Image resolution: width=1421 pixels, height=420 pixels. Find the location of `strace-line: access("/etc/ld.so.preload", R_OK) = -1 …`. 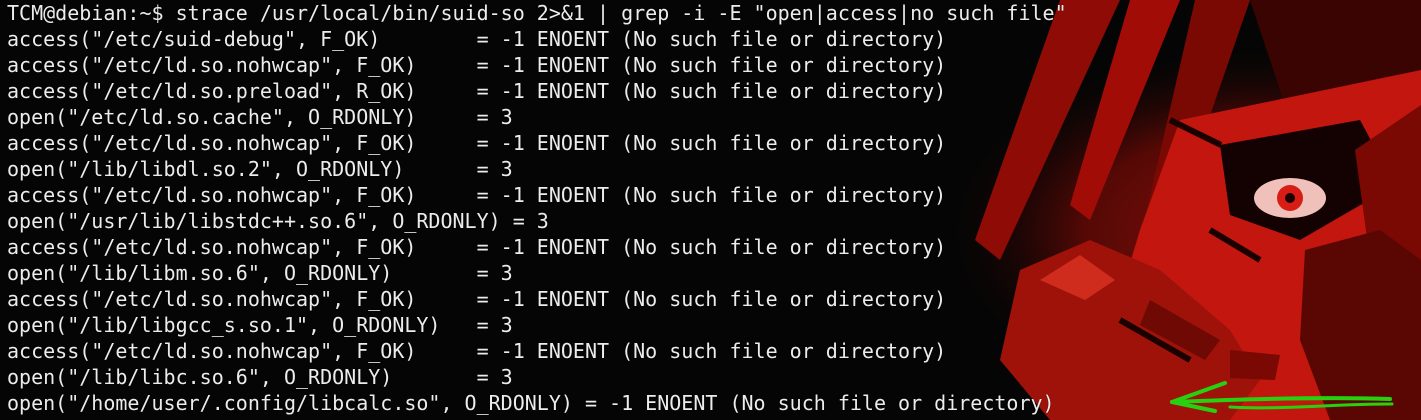

strace-line: access("/etc/ld.so.preload", R_OK) = -1 … is located at coordinates (477, 91).